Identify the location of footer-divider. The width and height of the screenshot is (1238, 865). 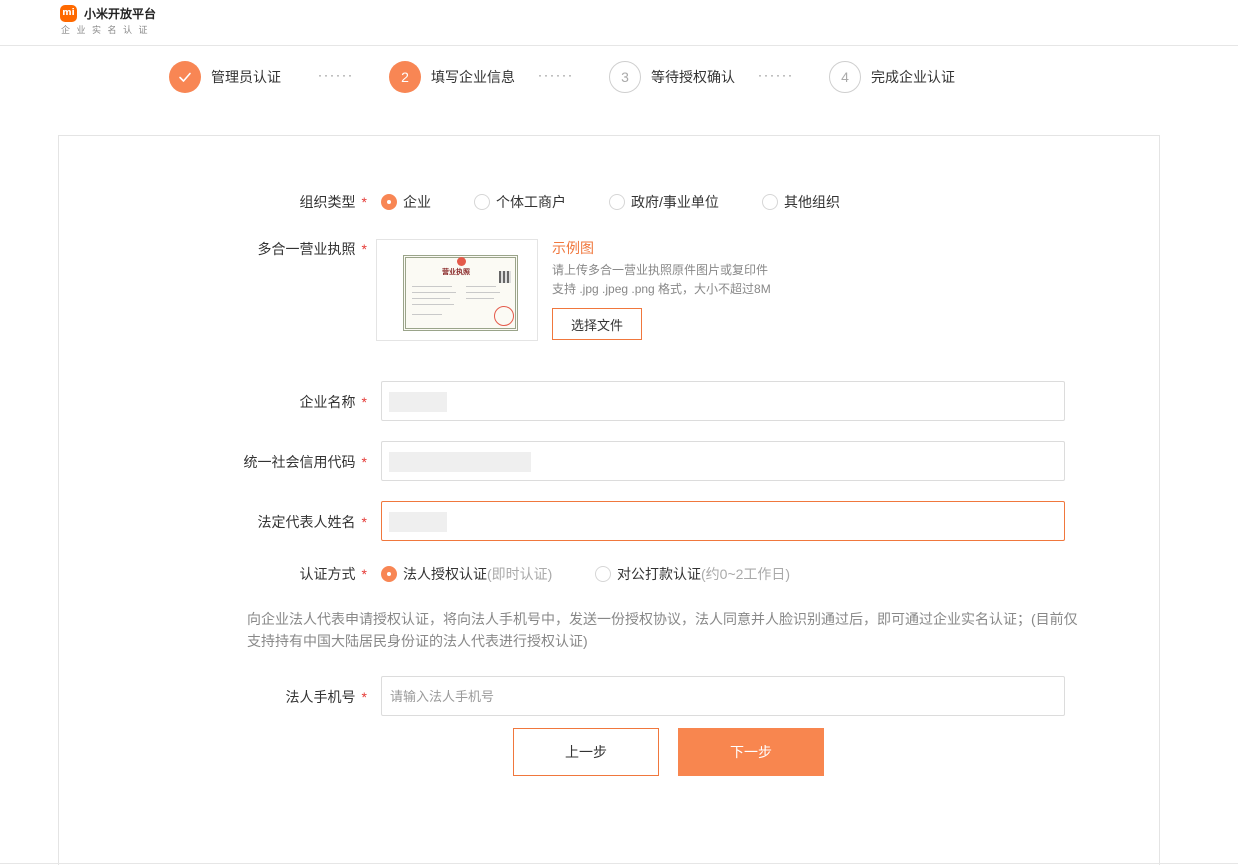
(619, 863).